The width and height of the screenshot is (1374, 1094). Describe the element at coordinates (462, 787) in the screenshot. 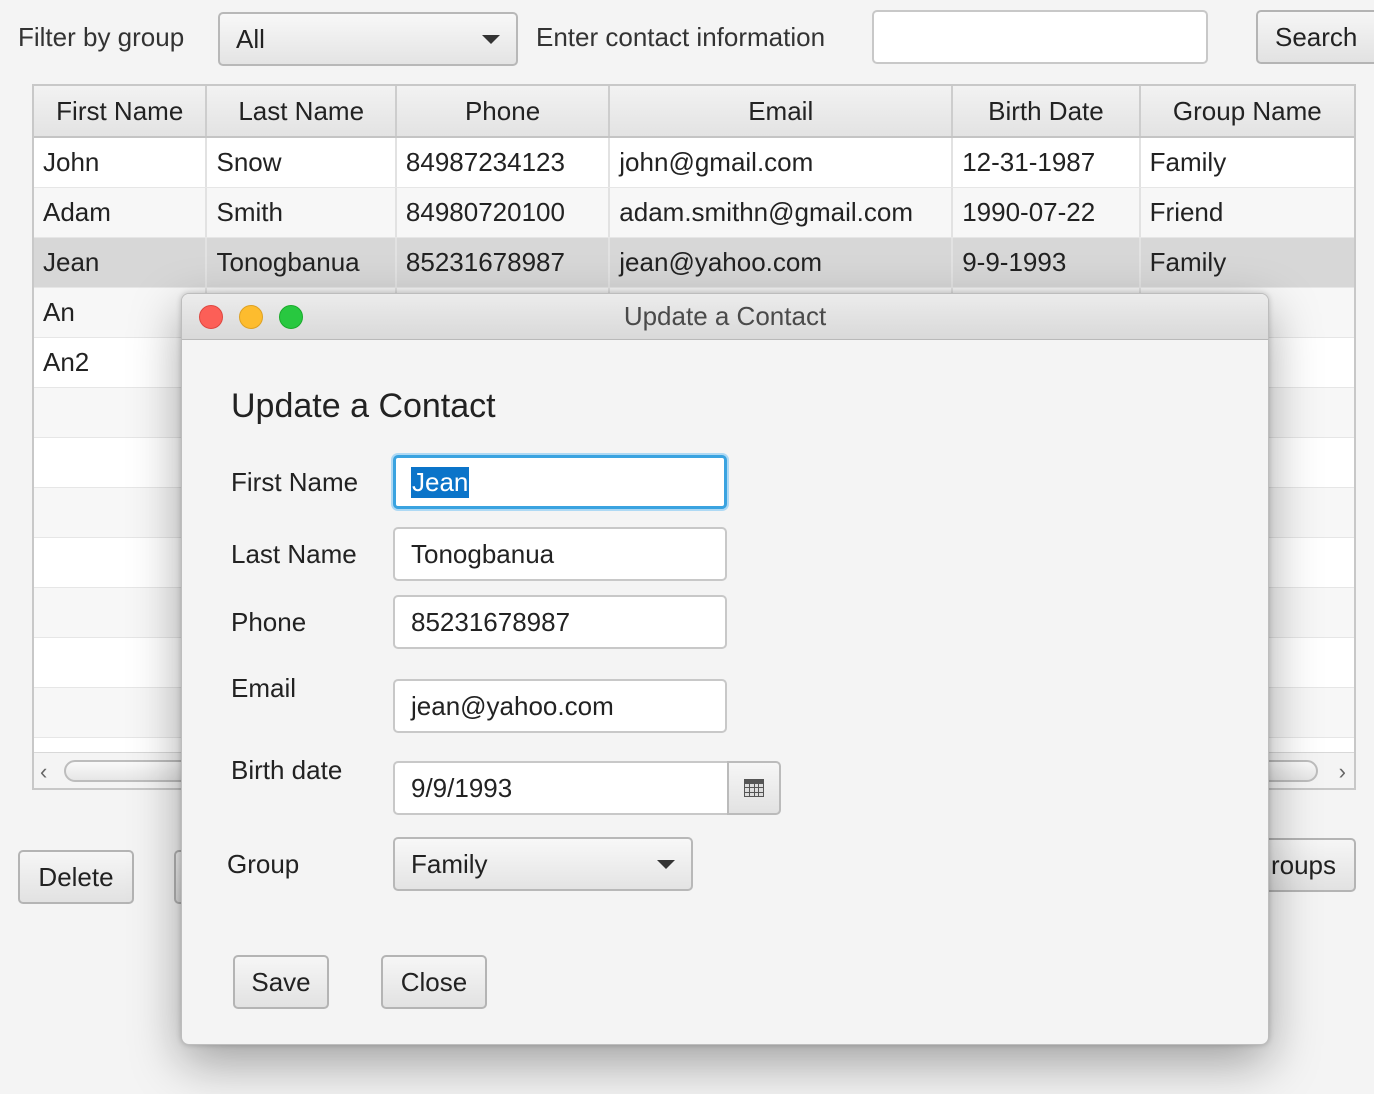

I see `birth-date-value: 9/9/1993` at that location.